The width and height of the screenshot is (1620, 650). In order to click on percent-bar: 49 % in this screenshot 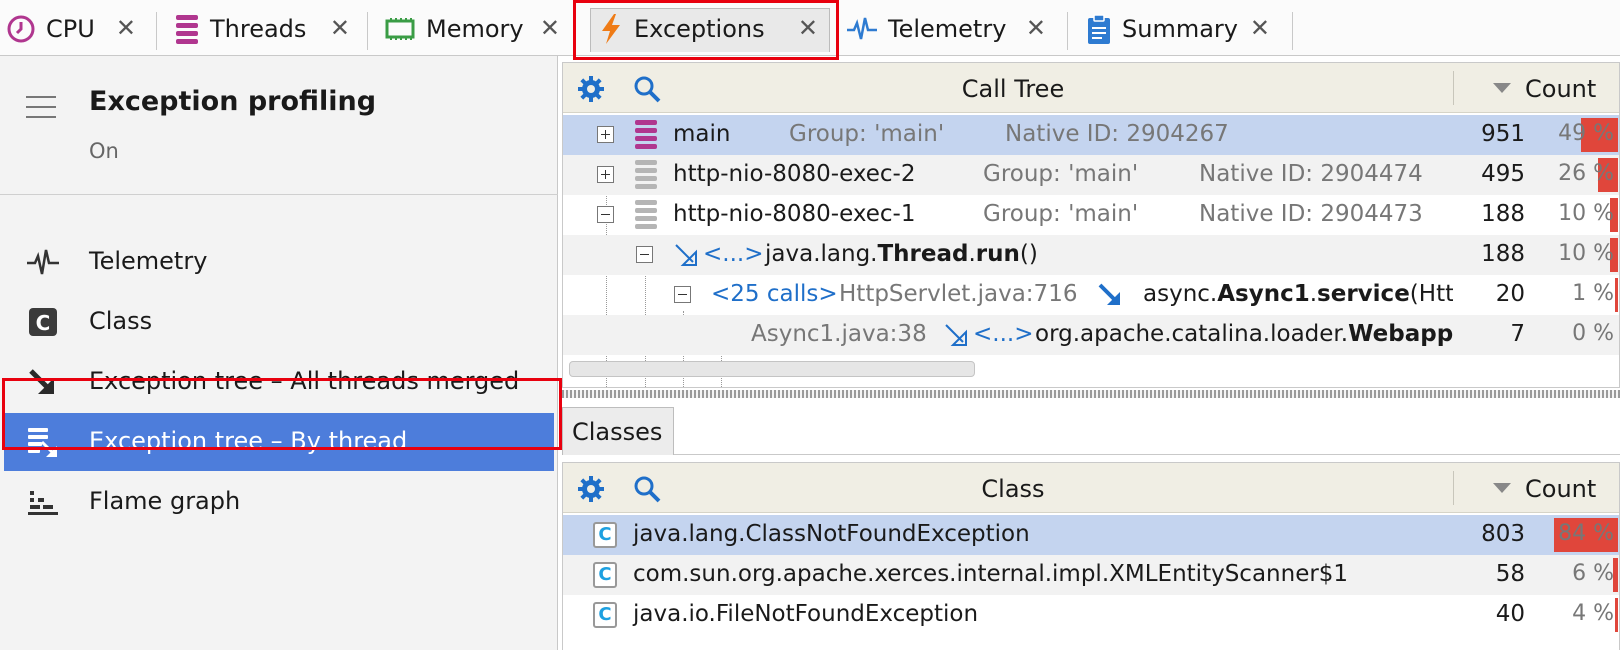, I will do `click(1578, 135)`.